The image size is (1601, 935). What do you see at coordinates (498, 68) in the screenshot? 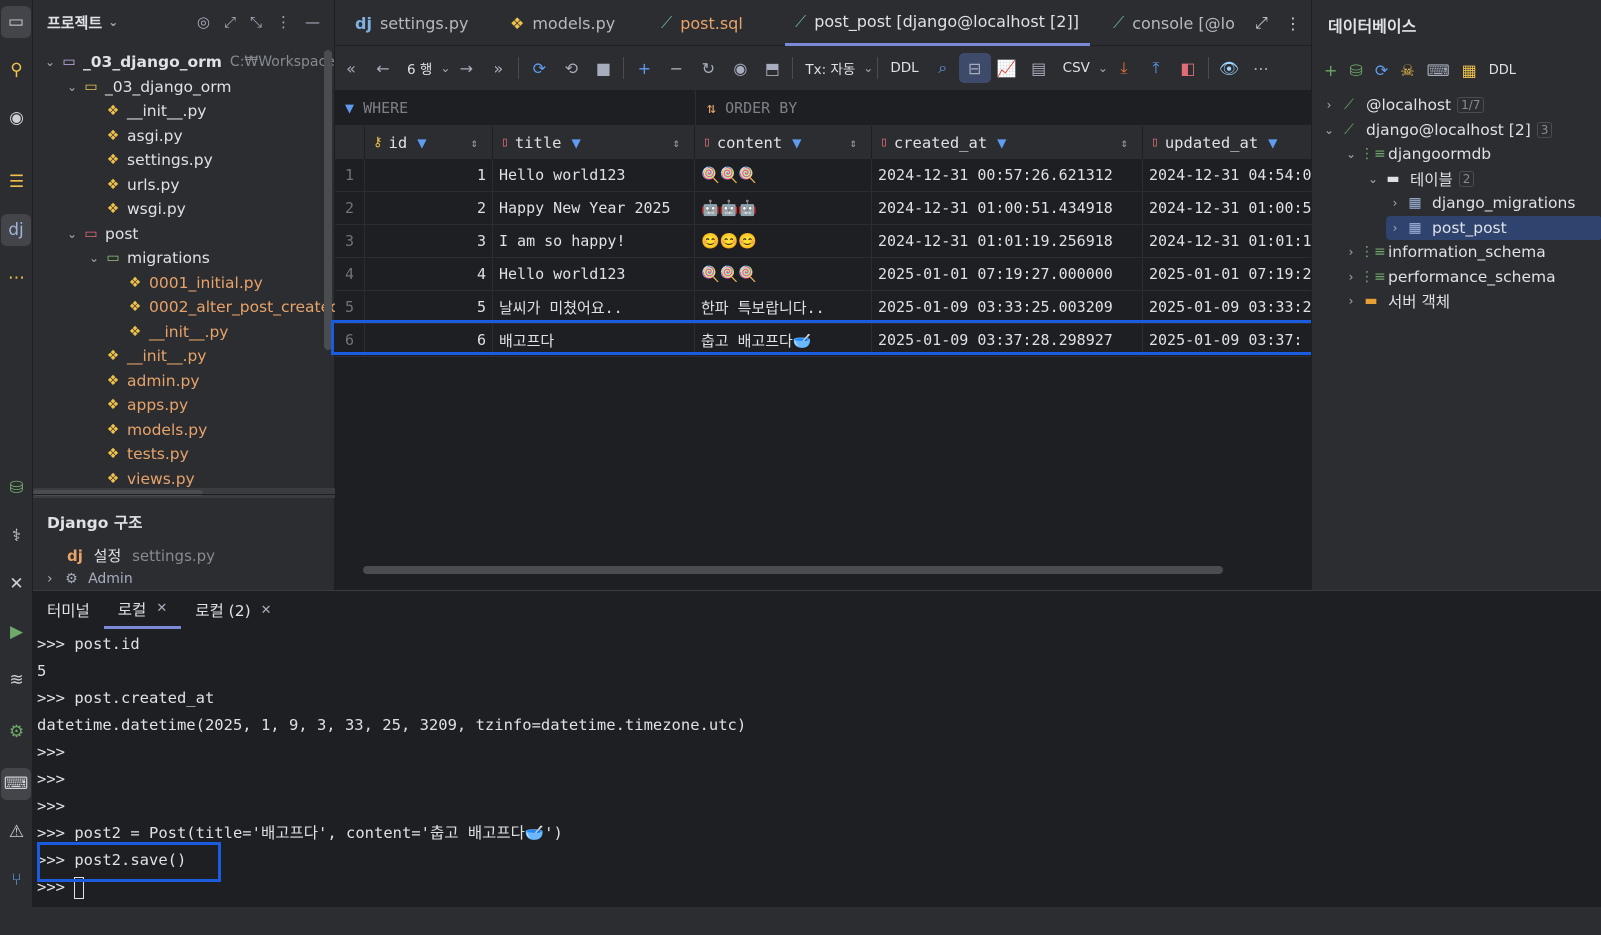
I see `last-page-icon: »` at bounding box center [498, 68].